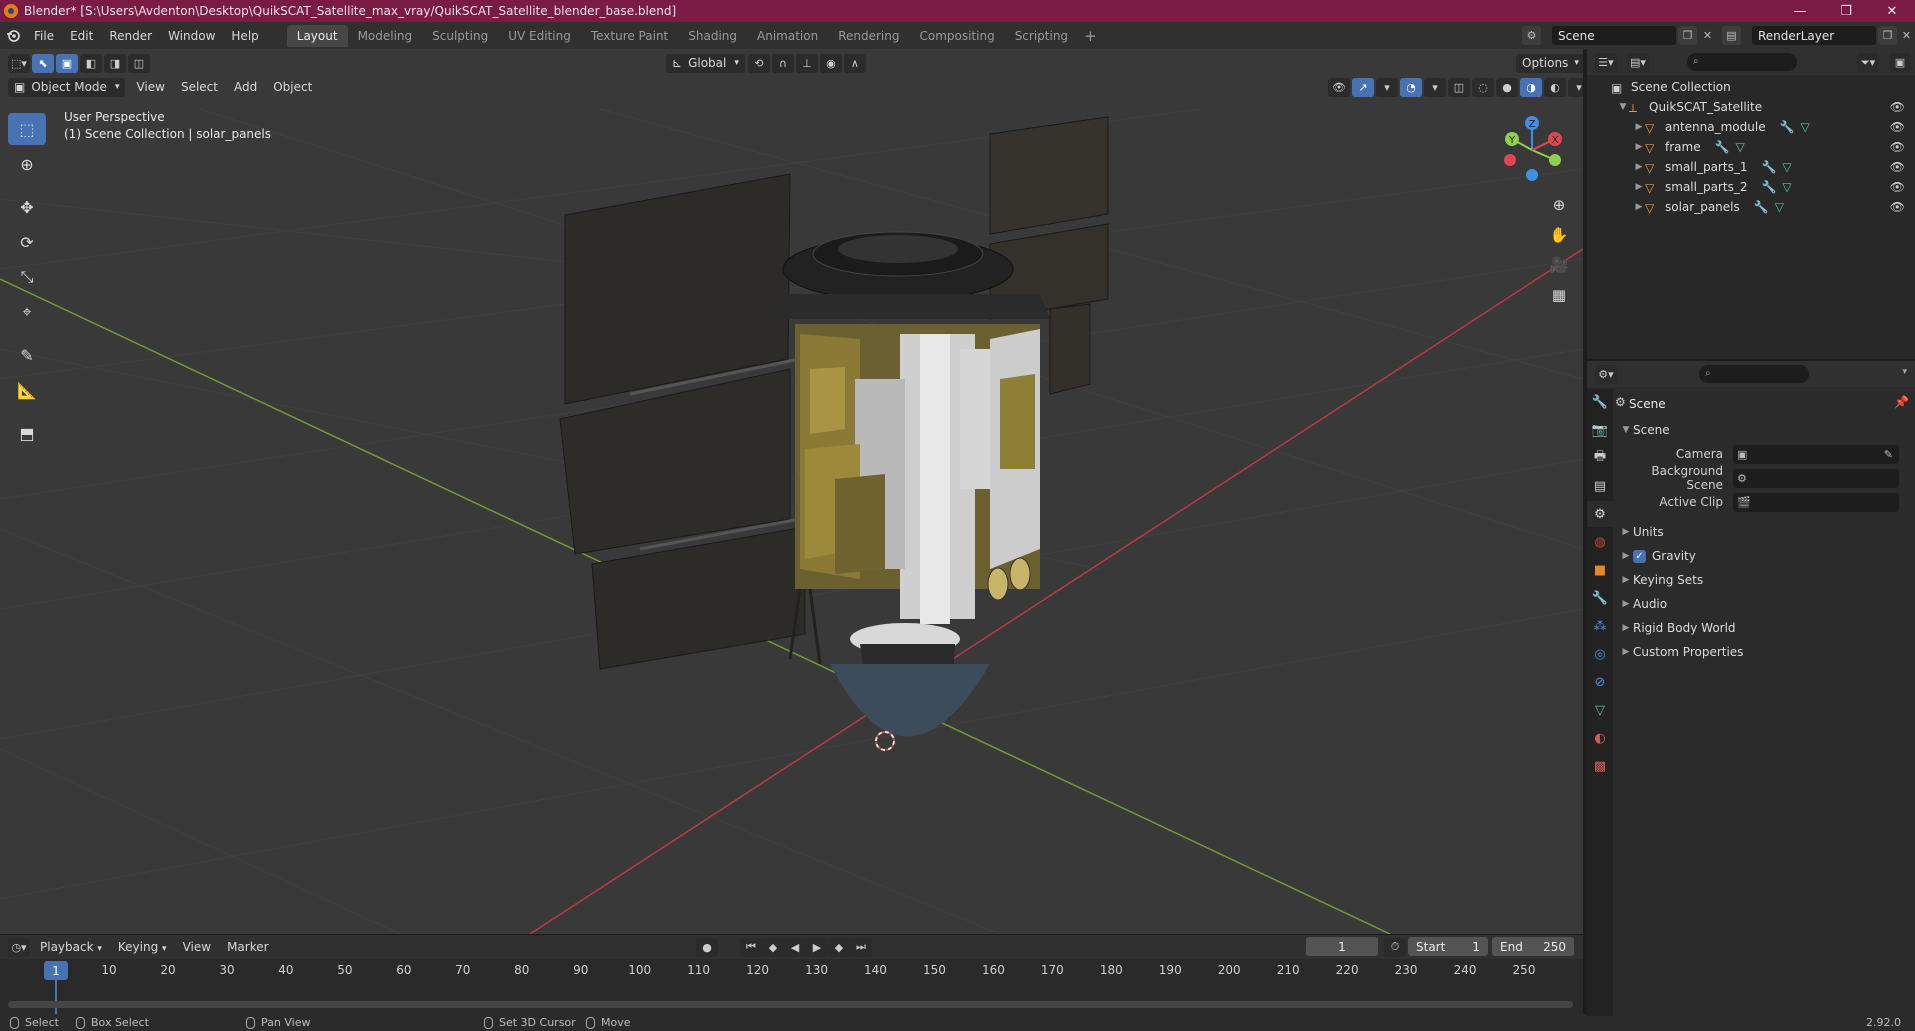  I want to click on tab-tool-icon: 🔧, so click(1600, 402).